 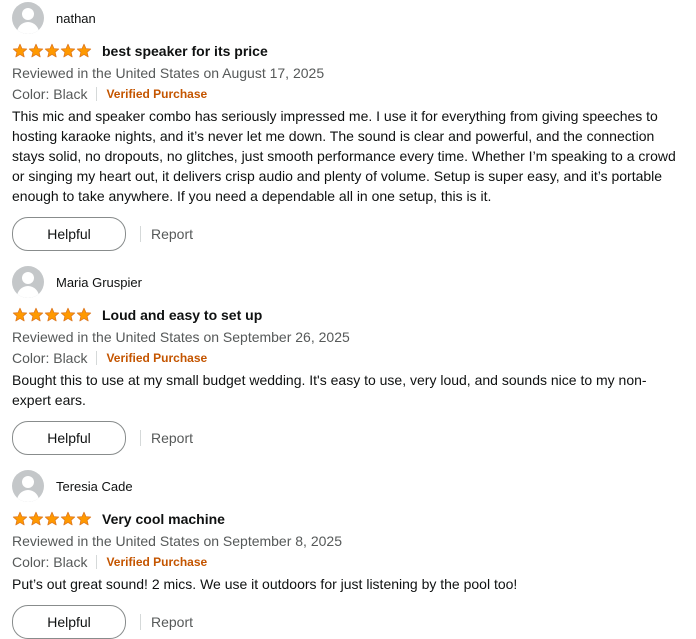 What do you see at coordinates (185, 51) in the screenshot?
I see `review-title: best speaker for its price` at bounding box center [185, 51].